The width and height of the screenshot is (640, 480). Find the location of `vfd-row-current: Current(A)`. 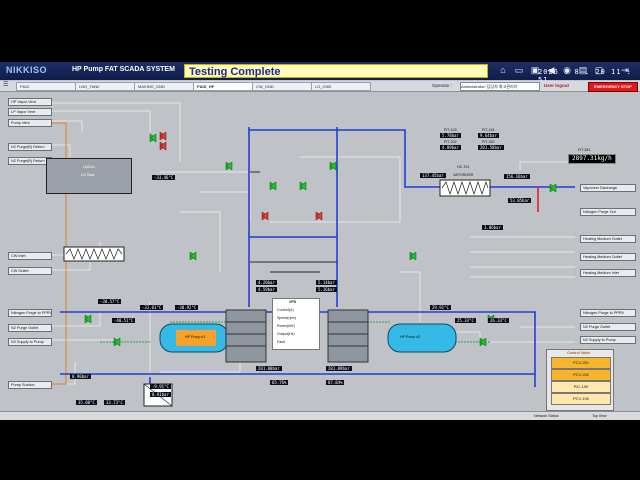

vfd-row-current: Current(A) is located at coordinates (285, 310).